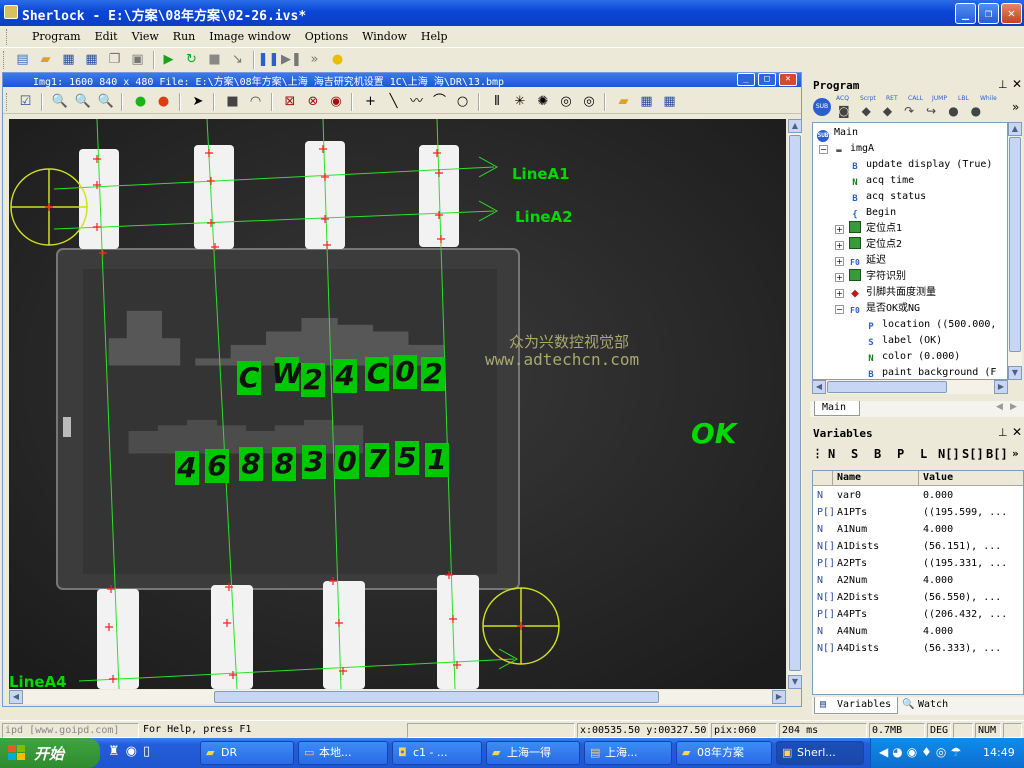 This screenshot has width=1024, height=768. Describe the element at coordinates (169, 60) in the screenshot. I see `run-icon: ▶` at that location.